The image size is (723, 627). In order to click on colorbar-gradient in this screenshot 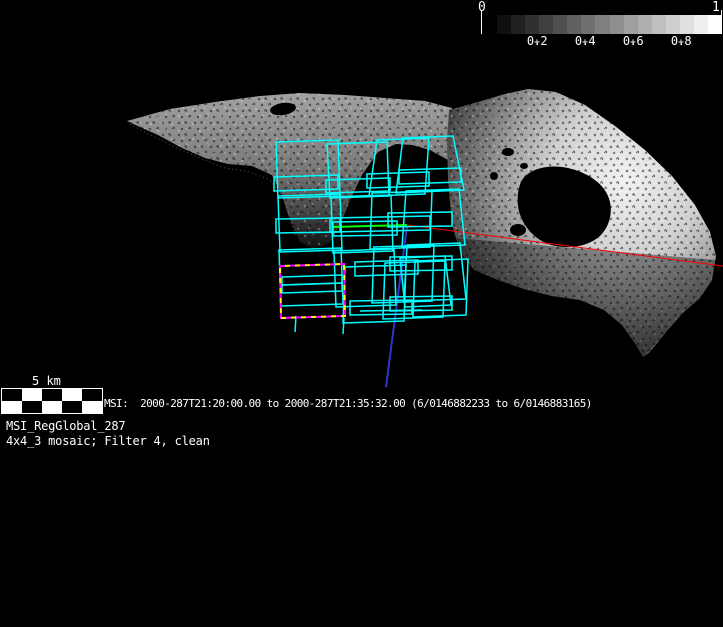, I will do `click(609, 24)`.